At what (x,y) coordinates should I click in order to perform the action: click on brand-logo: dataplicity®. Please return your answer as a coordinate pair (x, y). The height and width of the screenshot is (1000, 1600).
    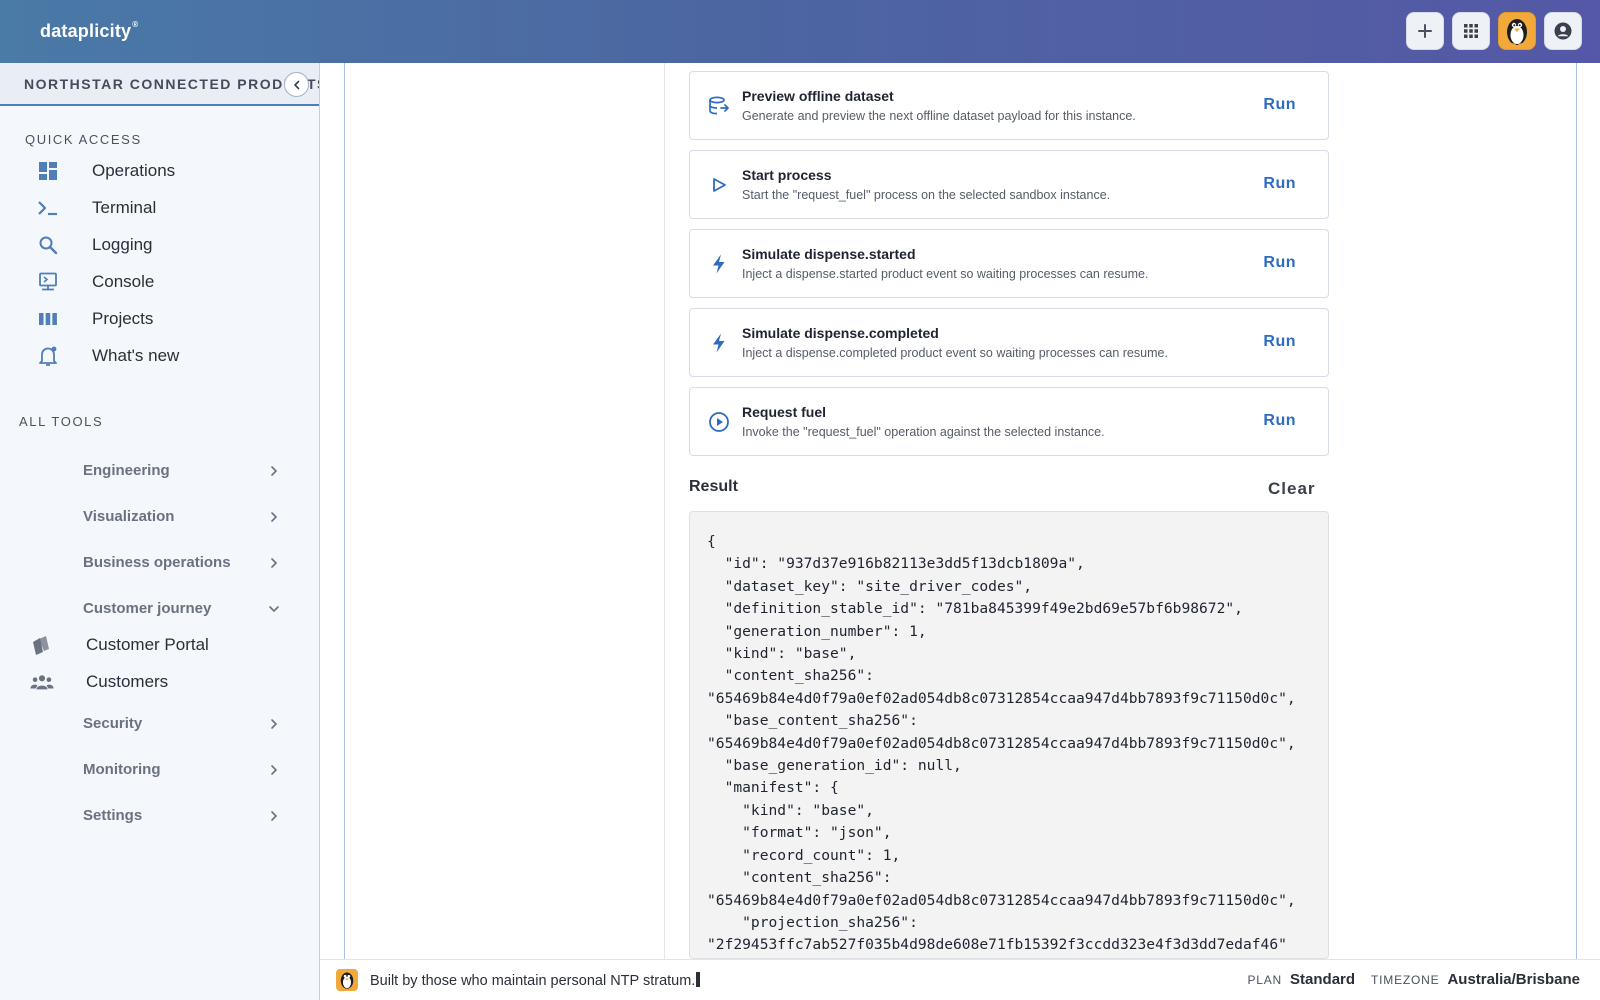
    Looking at the image, I should click on (89, 31).